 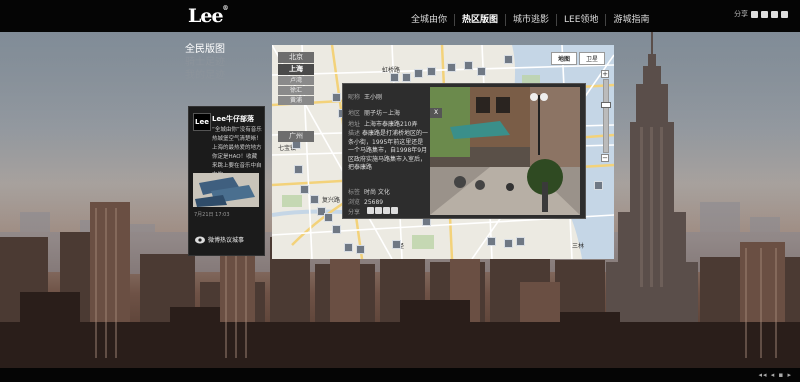 I want to click on popup-nickname-row: 昵称 王小刚, so click(x=365, y=96).